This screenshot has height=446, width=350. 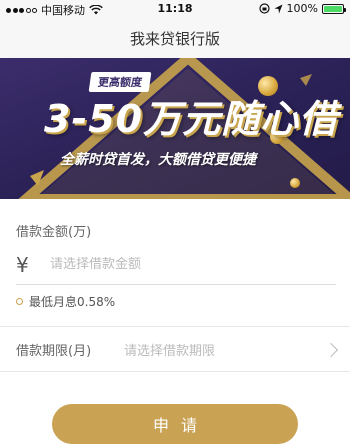 What do you see at coordinates (175, 326) in the screenshot?
I see `divider` at bounding box center [175, 326].